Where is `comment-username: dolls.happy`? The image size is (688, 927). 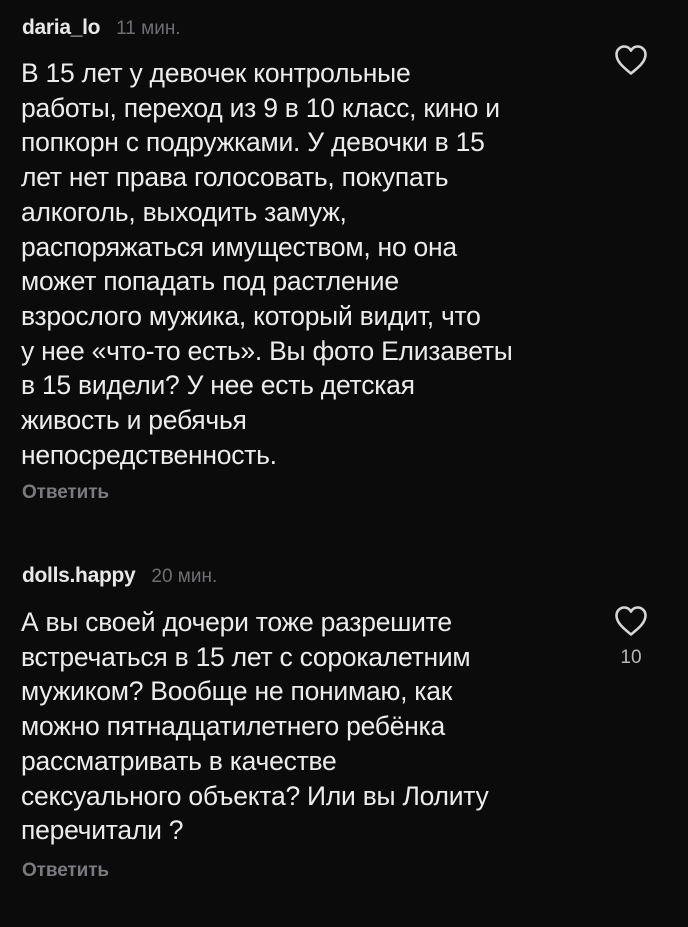
comment-username: dolls.happy is located at coordinates (79, 576).